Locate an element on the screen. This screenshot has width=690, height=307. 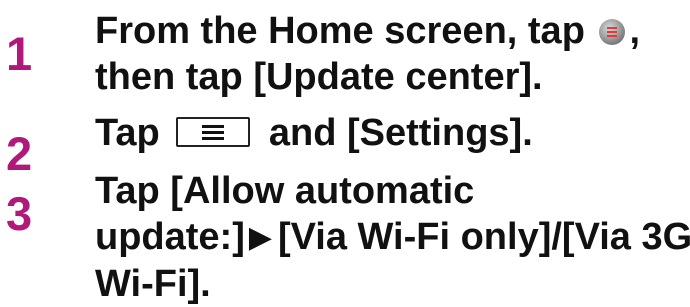
step-text: Tap and [Settings]. is located at coordinates (390, 133).